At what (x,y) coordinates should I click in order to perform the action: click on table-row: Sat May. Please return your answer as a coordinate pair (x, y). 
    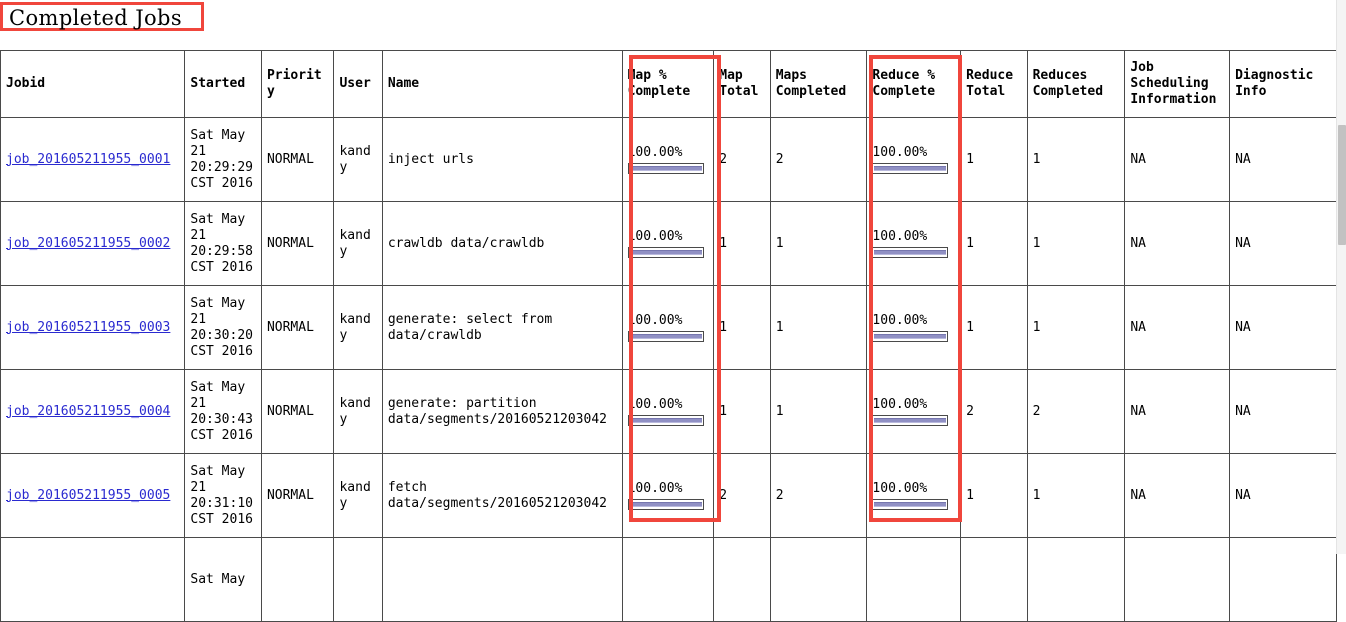
    Looking at the image, I should click on (668, 579).